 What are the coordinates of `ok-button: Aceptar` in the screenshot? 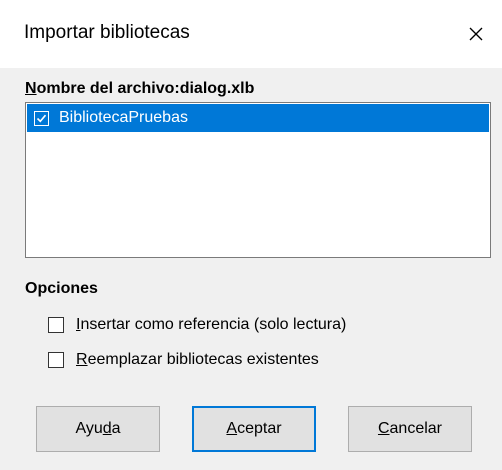 It's located at (254, 429).